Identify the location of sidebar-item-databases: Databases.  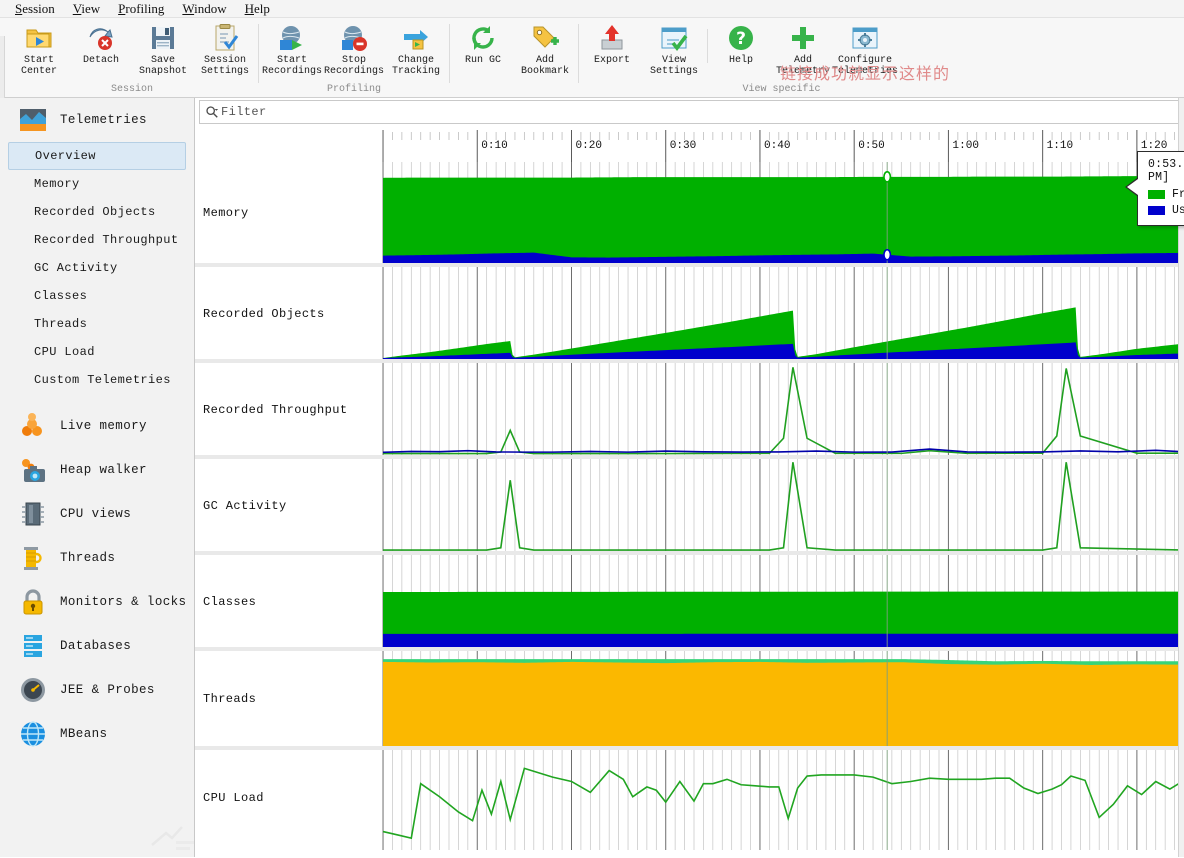
(97, 646).